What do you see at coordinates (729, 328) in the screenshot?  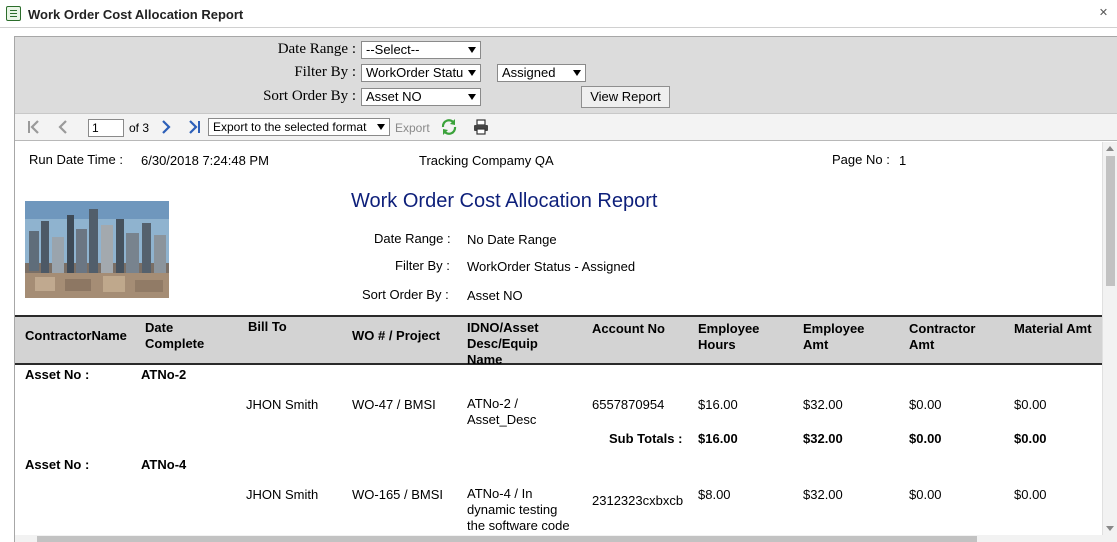 I see `col-employee-hours-line: Employee` at bounding box center [729, 328].